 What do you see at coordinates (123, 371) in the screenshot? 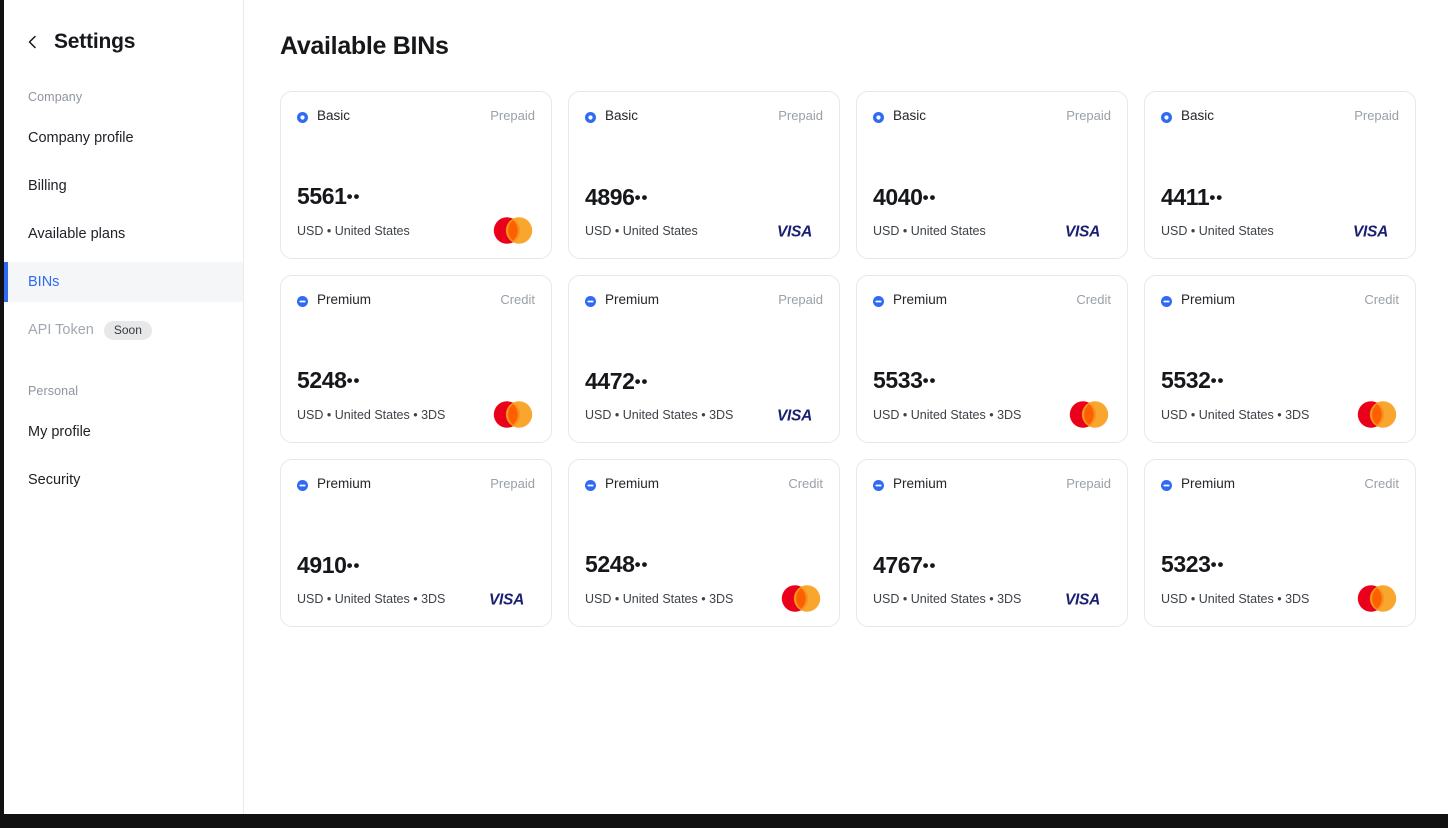
I see `sidebar-group-spacer` at bounding box center [123, 371].